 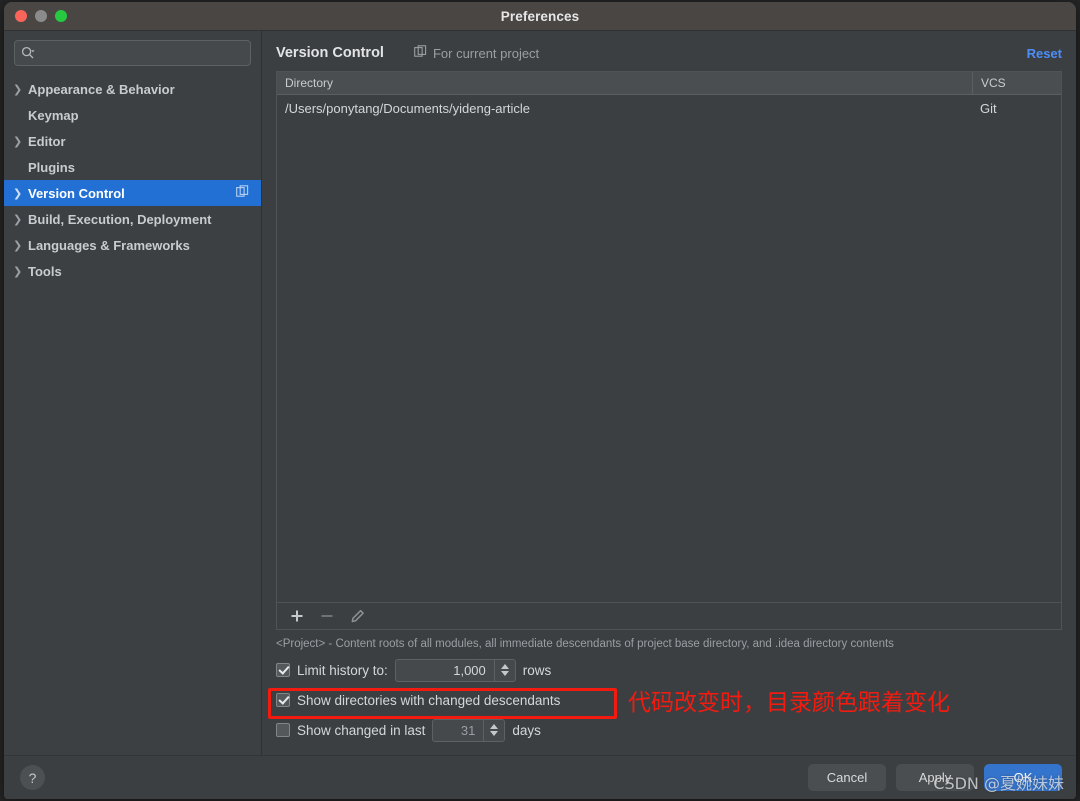 What do you see at coordinates (486, 53) in the screenshot?
I see `scope-label: For current project` at bounding box center [486, 53].